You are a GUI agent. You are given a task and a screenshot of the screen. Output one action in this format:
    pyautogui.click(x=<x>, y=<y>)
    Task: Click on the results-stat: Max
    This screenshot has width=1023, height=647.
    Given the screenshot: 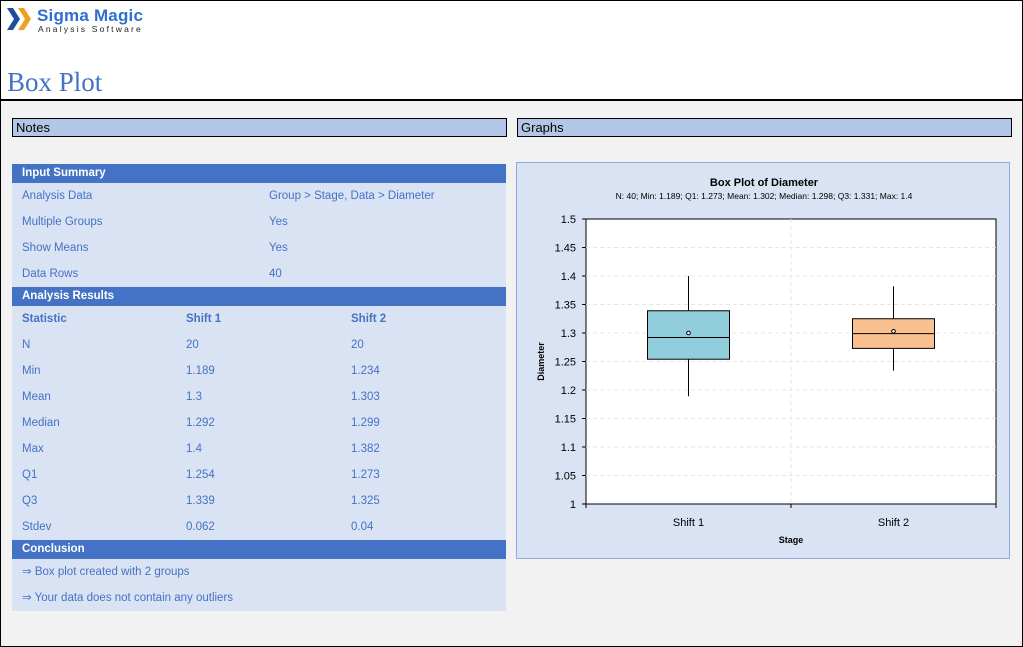 What is the action you would take?
    pyautogui.click(x=33, y=449)
    